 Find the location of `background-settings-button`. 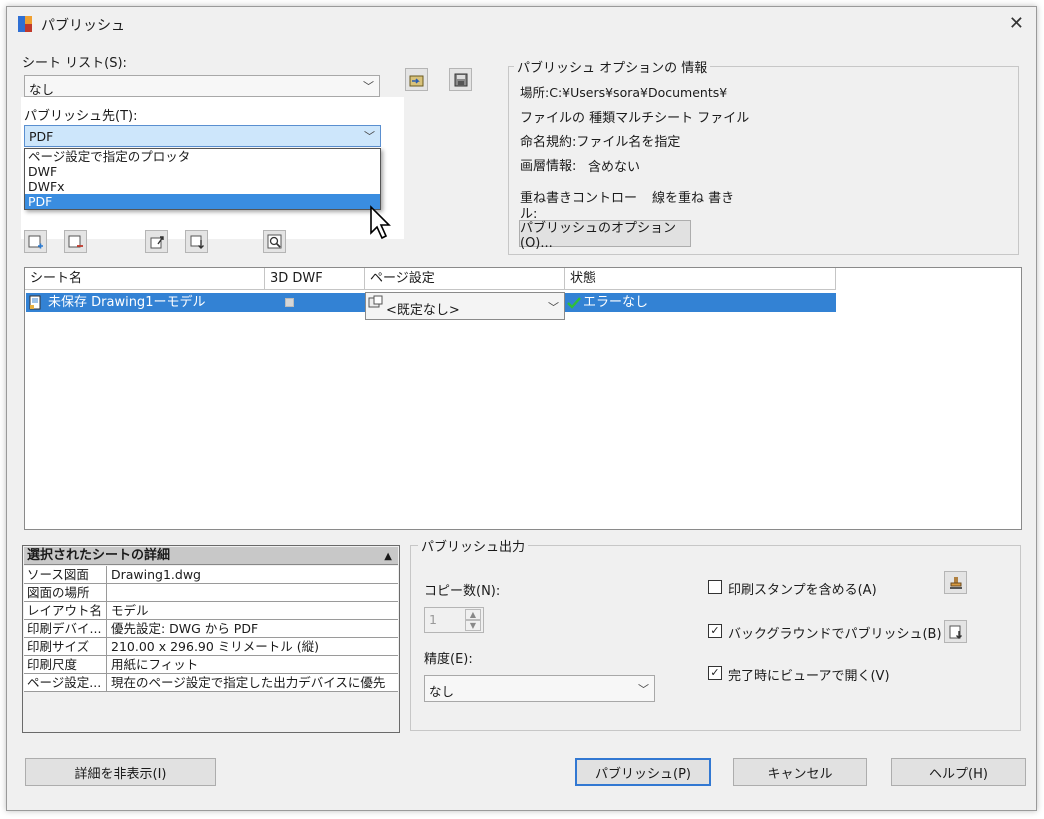

background-settings-button is located at coordinates (955, 631).